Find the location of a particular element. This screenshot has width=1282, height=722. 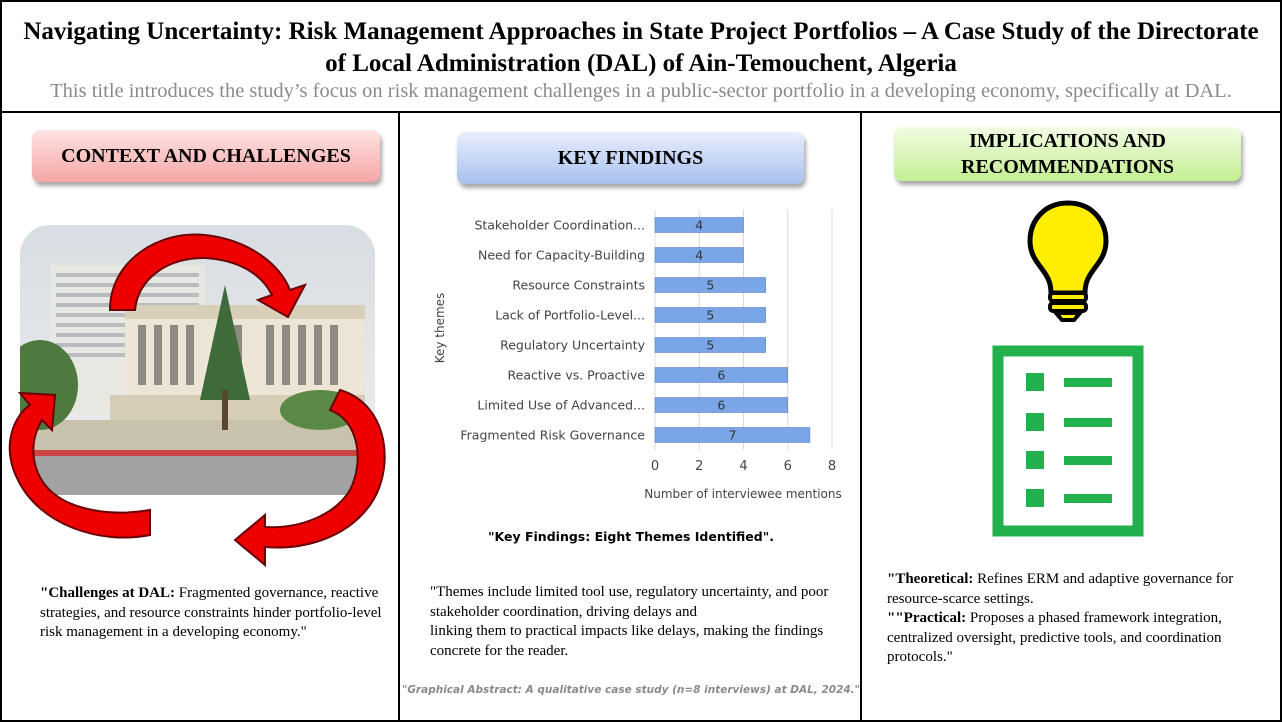

checklist-icon is located at coordinates (1068, 441).